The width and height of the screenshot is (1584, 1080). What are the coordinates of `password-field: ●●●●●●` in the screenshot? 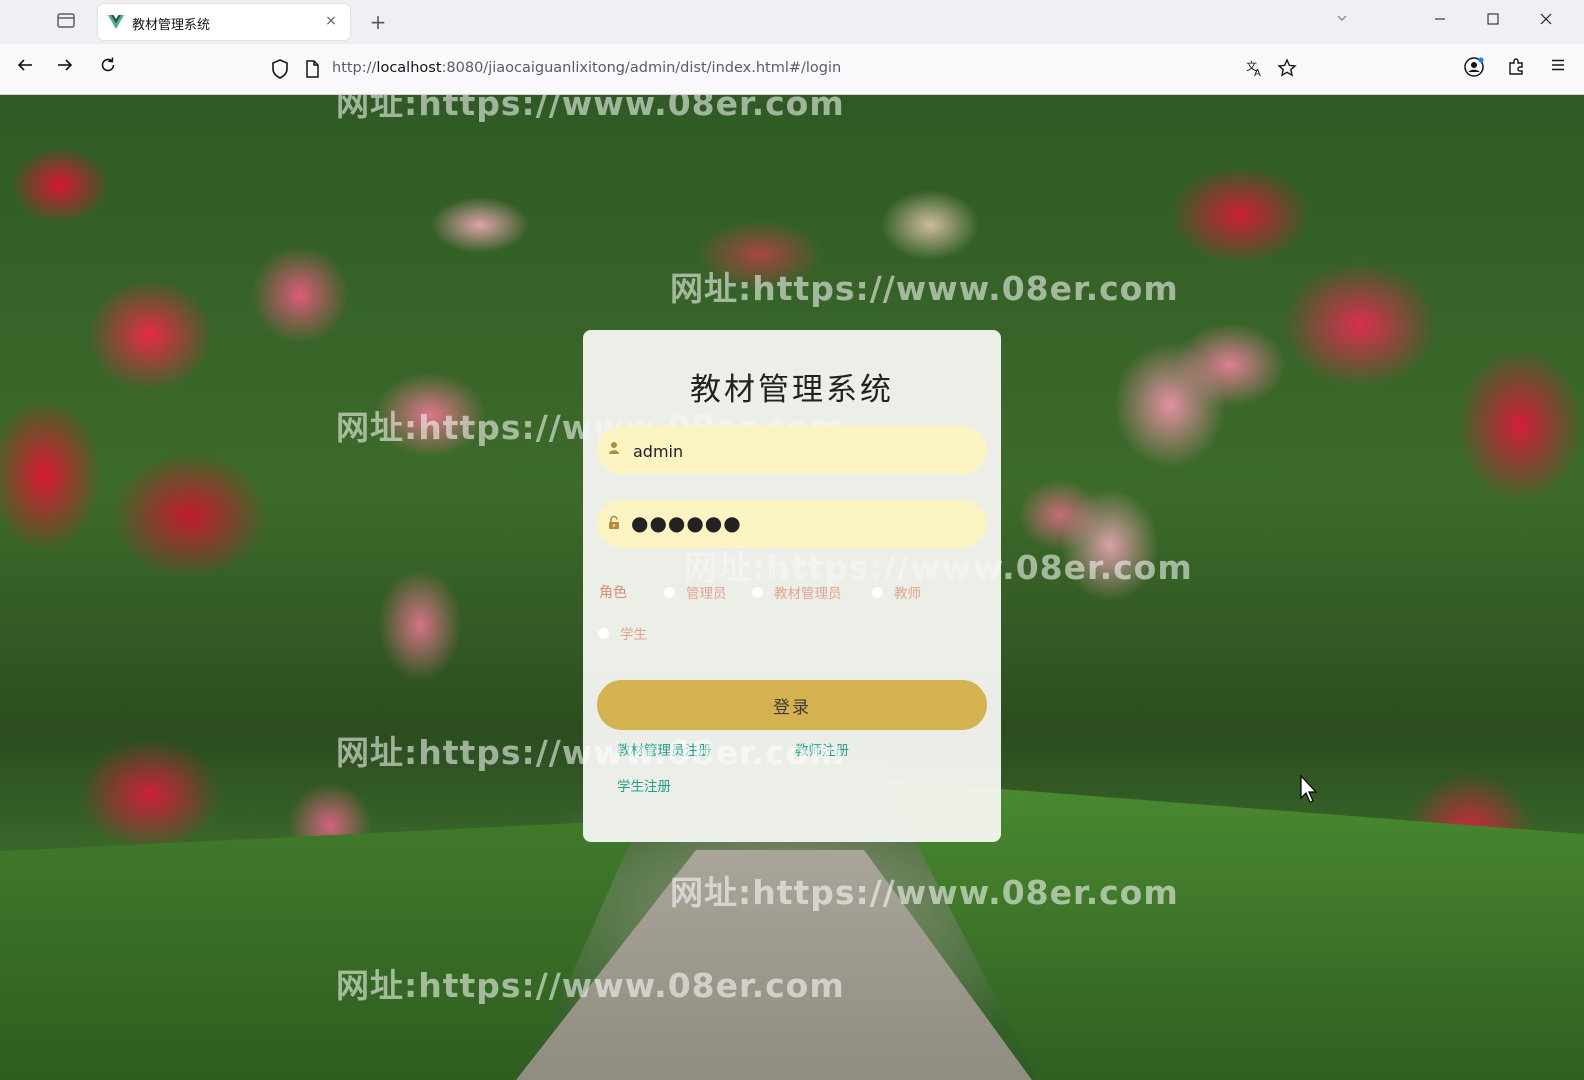 It's located at (792, 524).